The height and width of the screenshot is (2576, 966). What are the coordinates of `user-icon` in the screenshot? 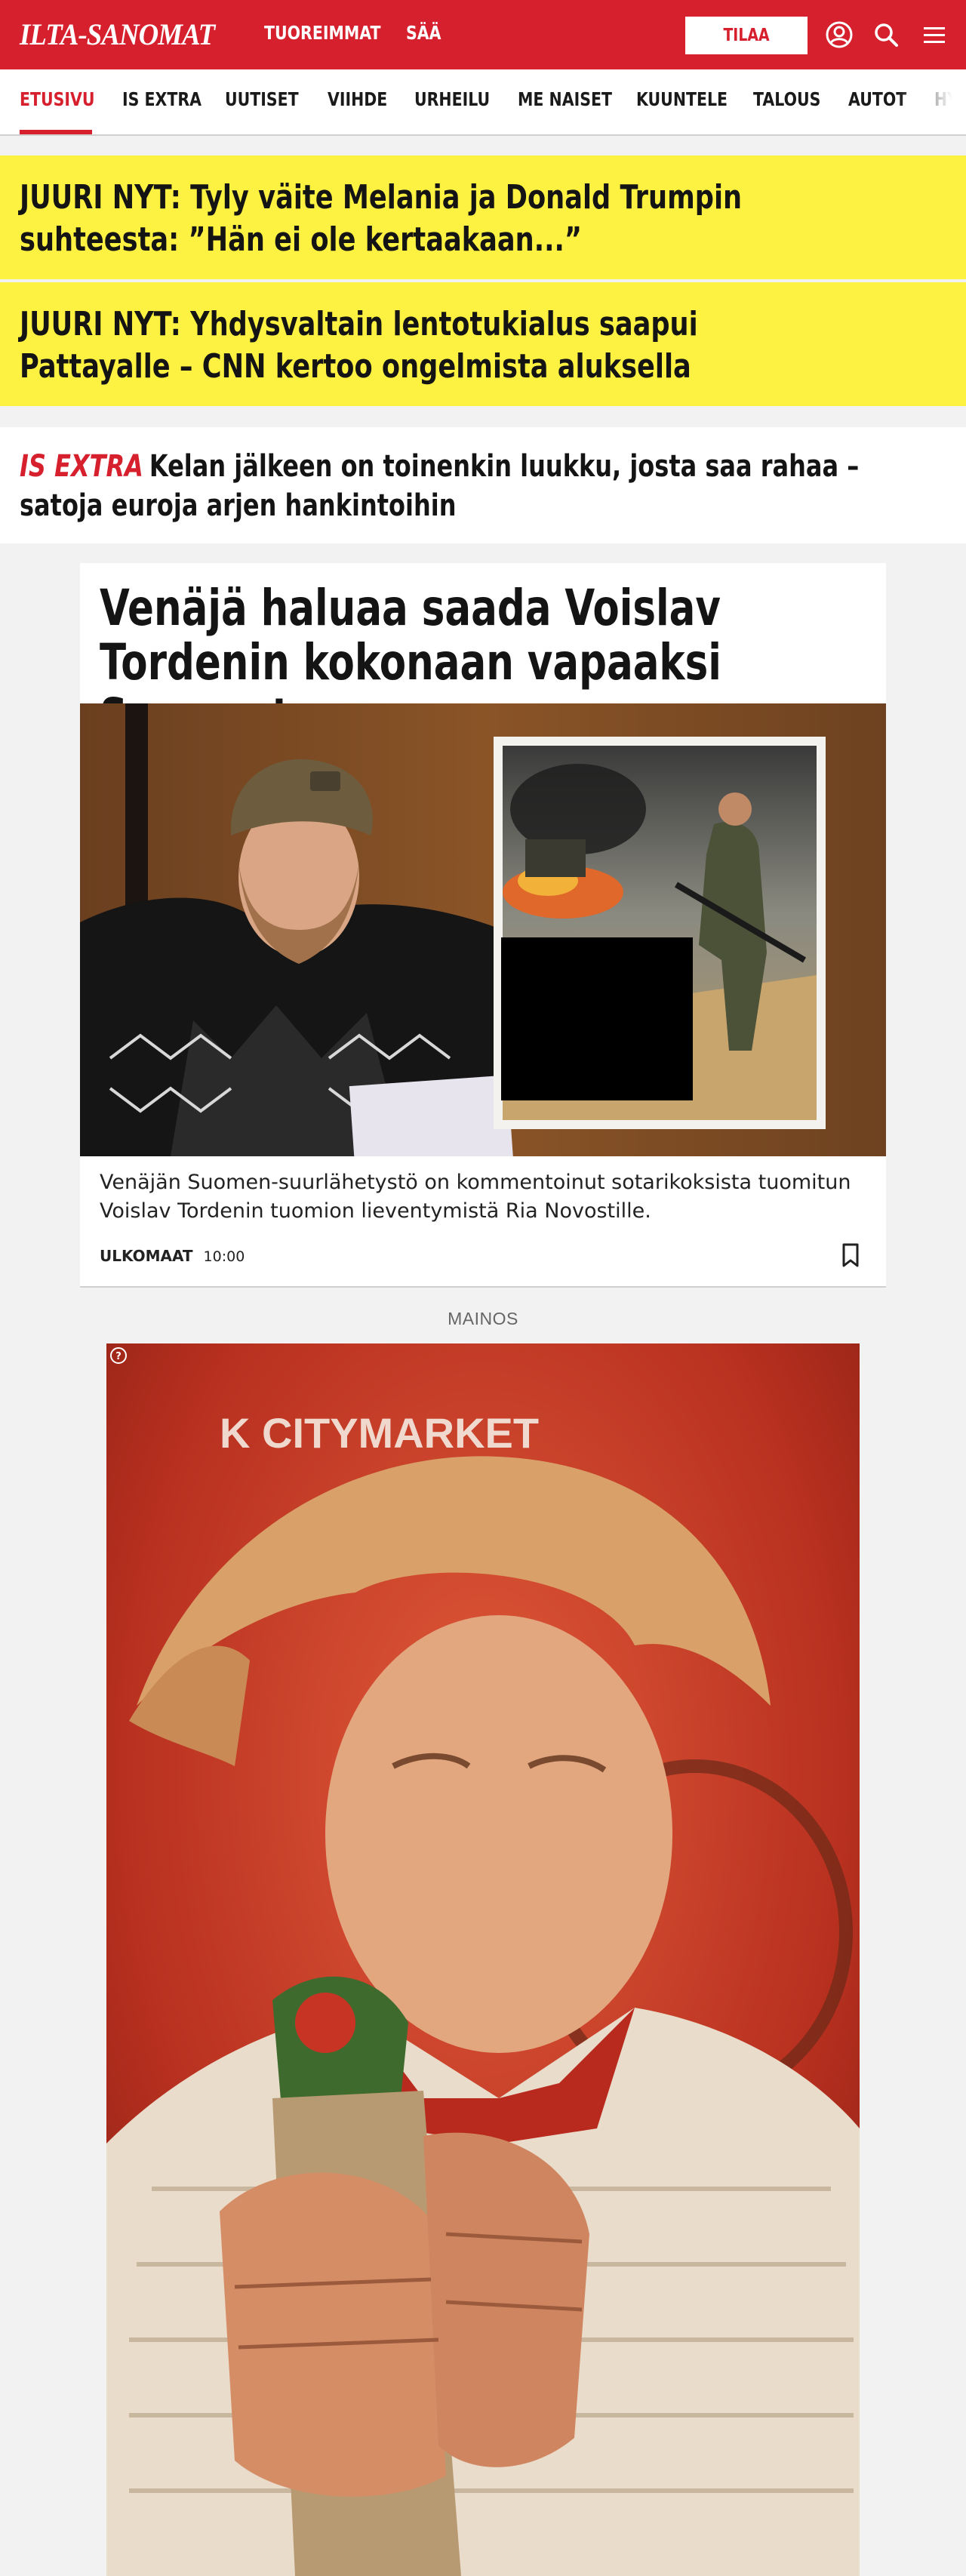 It's located at (839, 35).